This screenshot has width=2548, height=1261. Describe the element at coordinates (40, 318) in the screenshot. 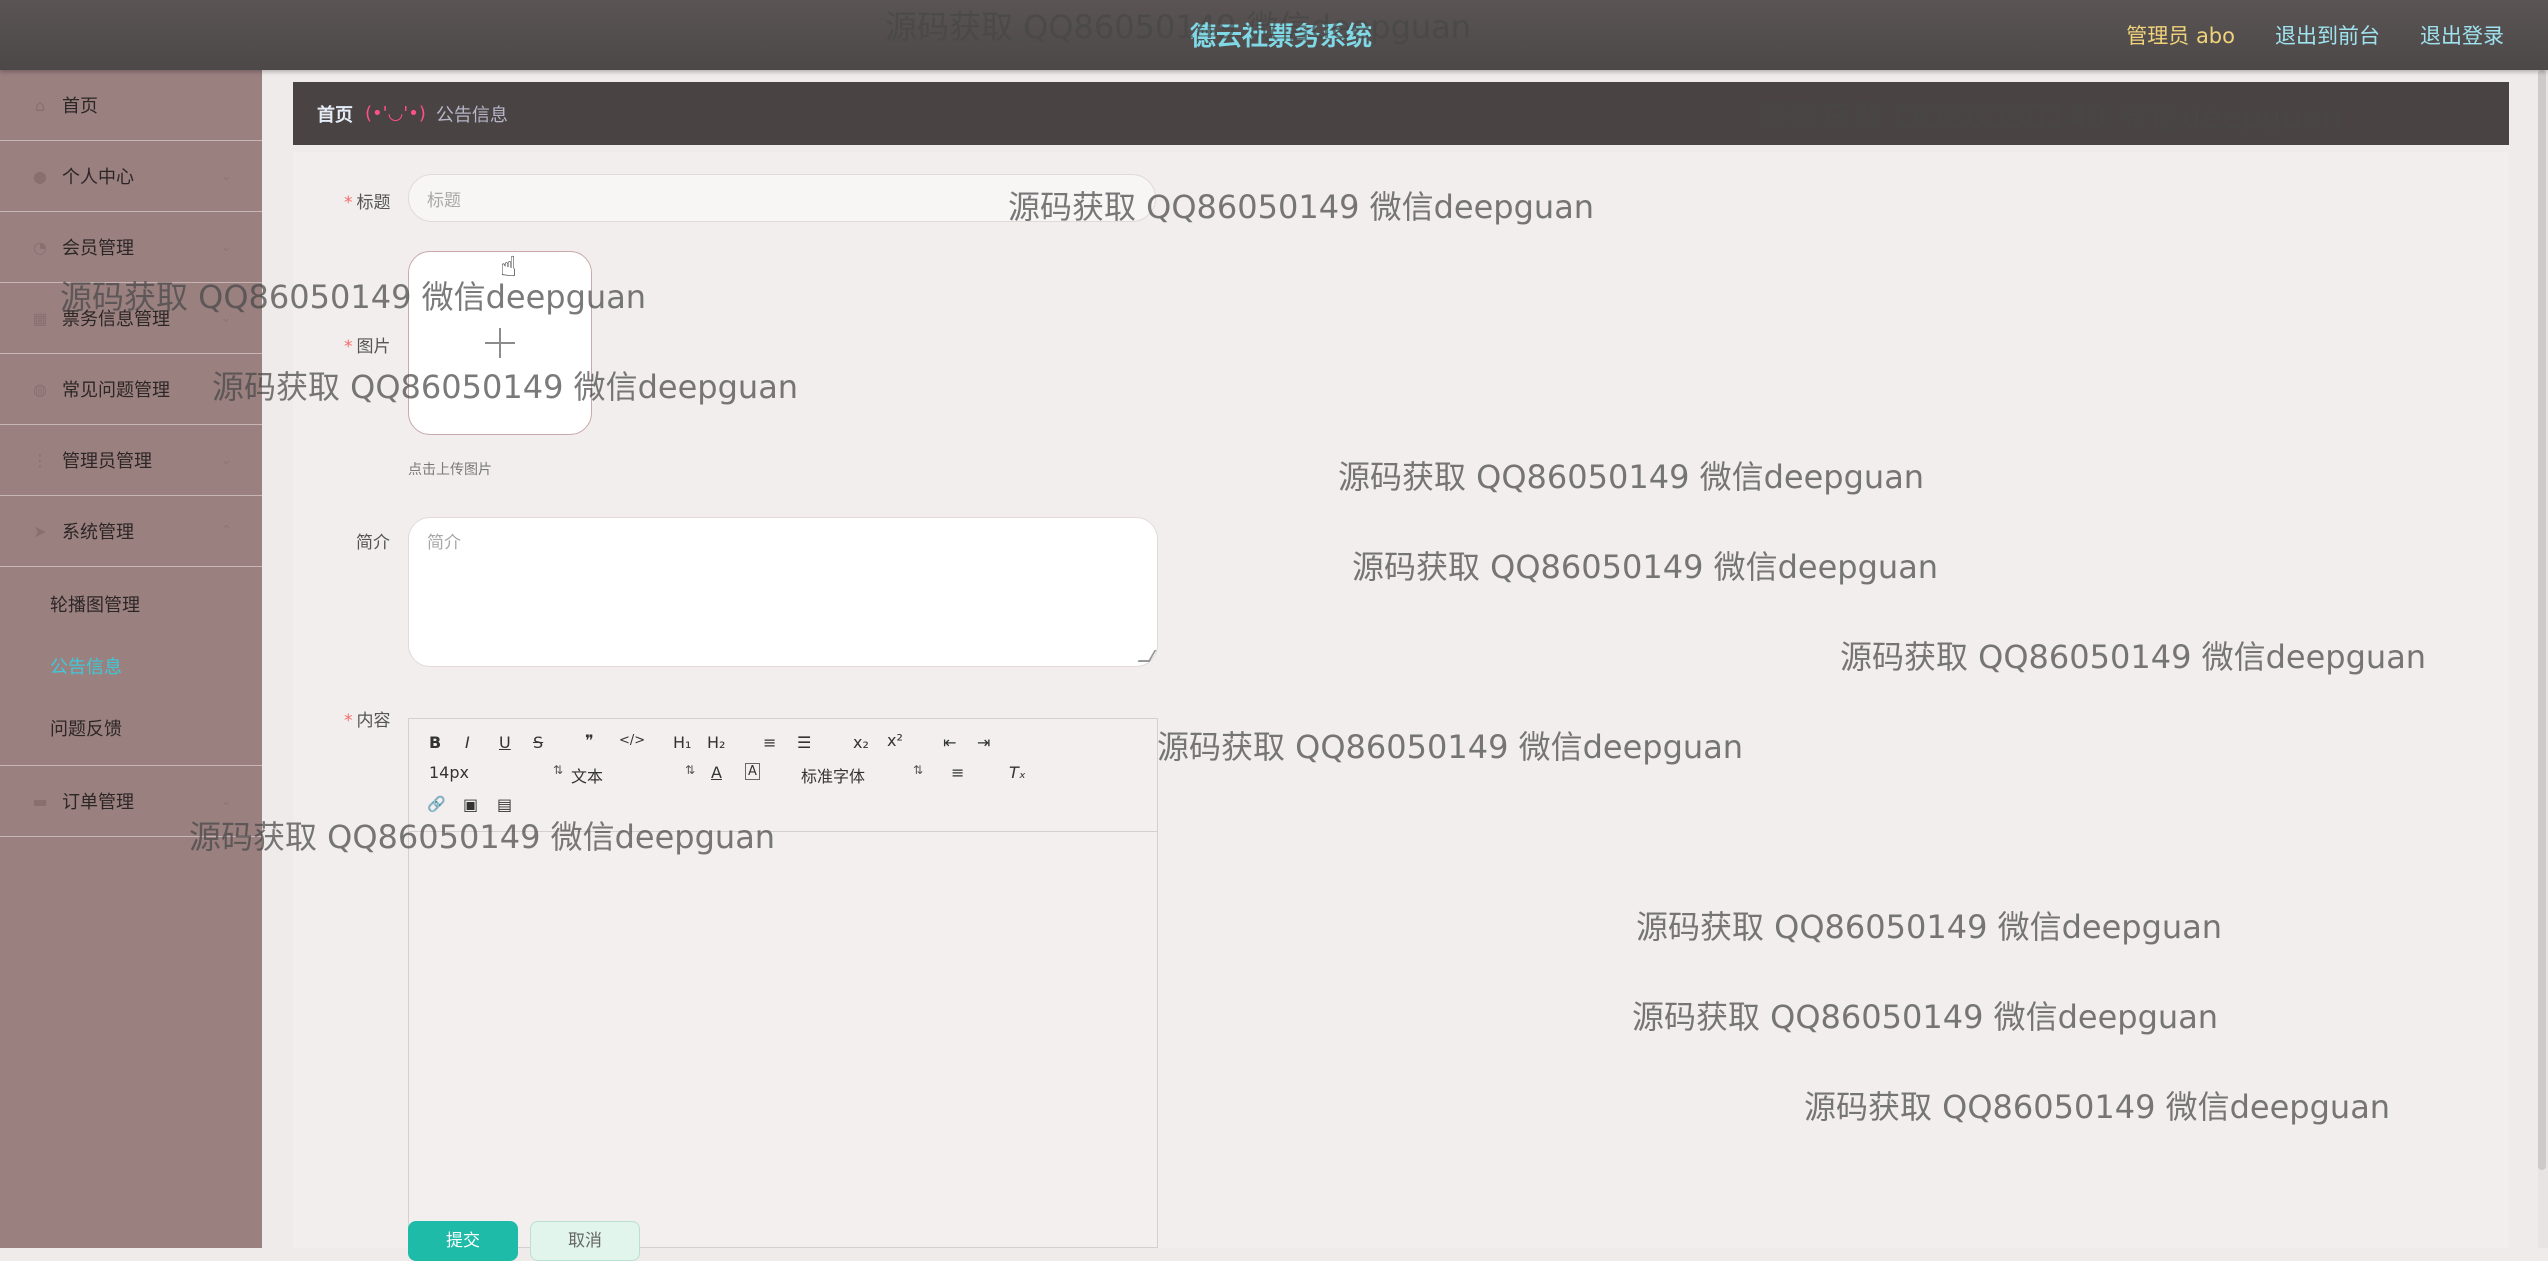

I see `ticket-icon: ▦` at that location.